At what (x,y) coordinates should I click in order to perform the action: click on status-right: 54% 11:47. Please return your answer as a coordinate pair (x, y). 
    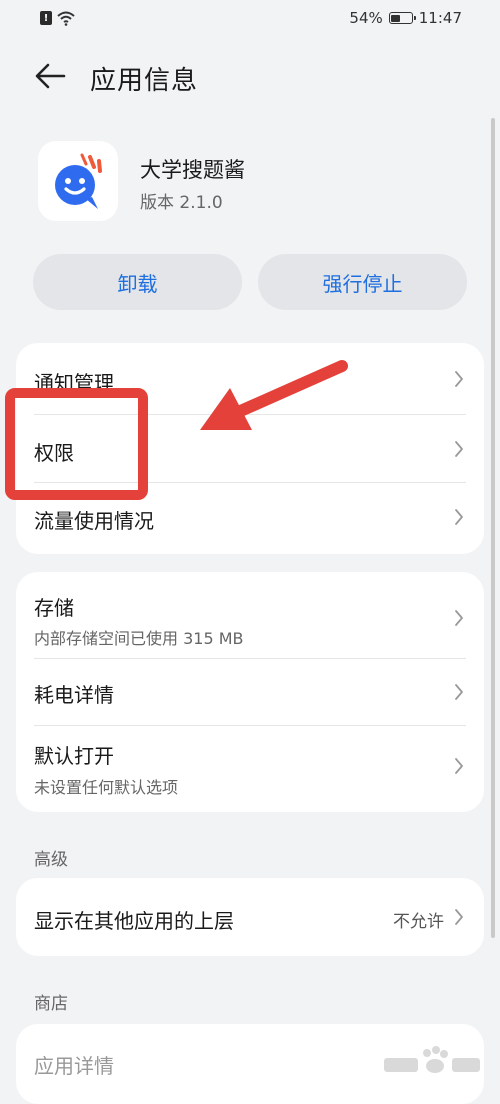
    Looking at the image, I should click on (405, 18).